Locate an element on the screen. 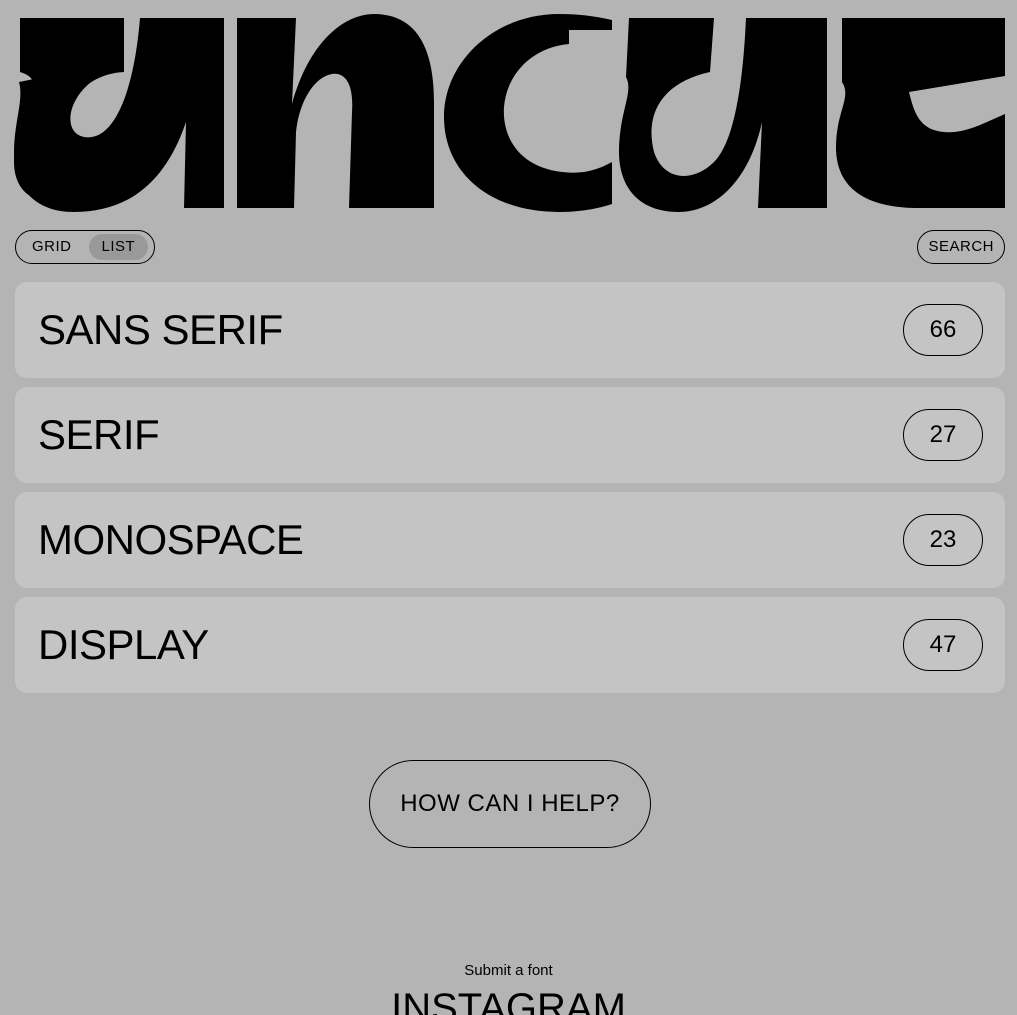 The height and width of the screenshot is (1015, 1017). category-count-badge: 47 is located at coordinates (943, 645).